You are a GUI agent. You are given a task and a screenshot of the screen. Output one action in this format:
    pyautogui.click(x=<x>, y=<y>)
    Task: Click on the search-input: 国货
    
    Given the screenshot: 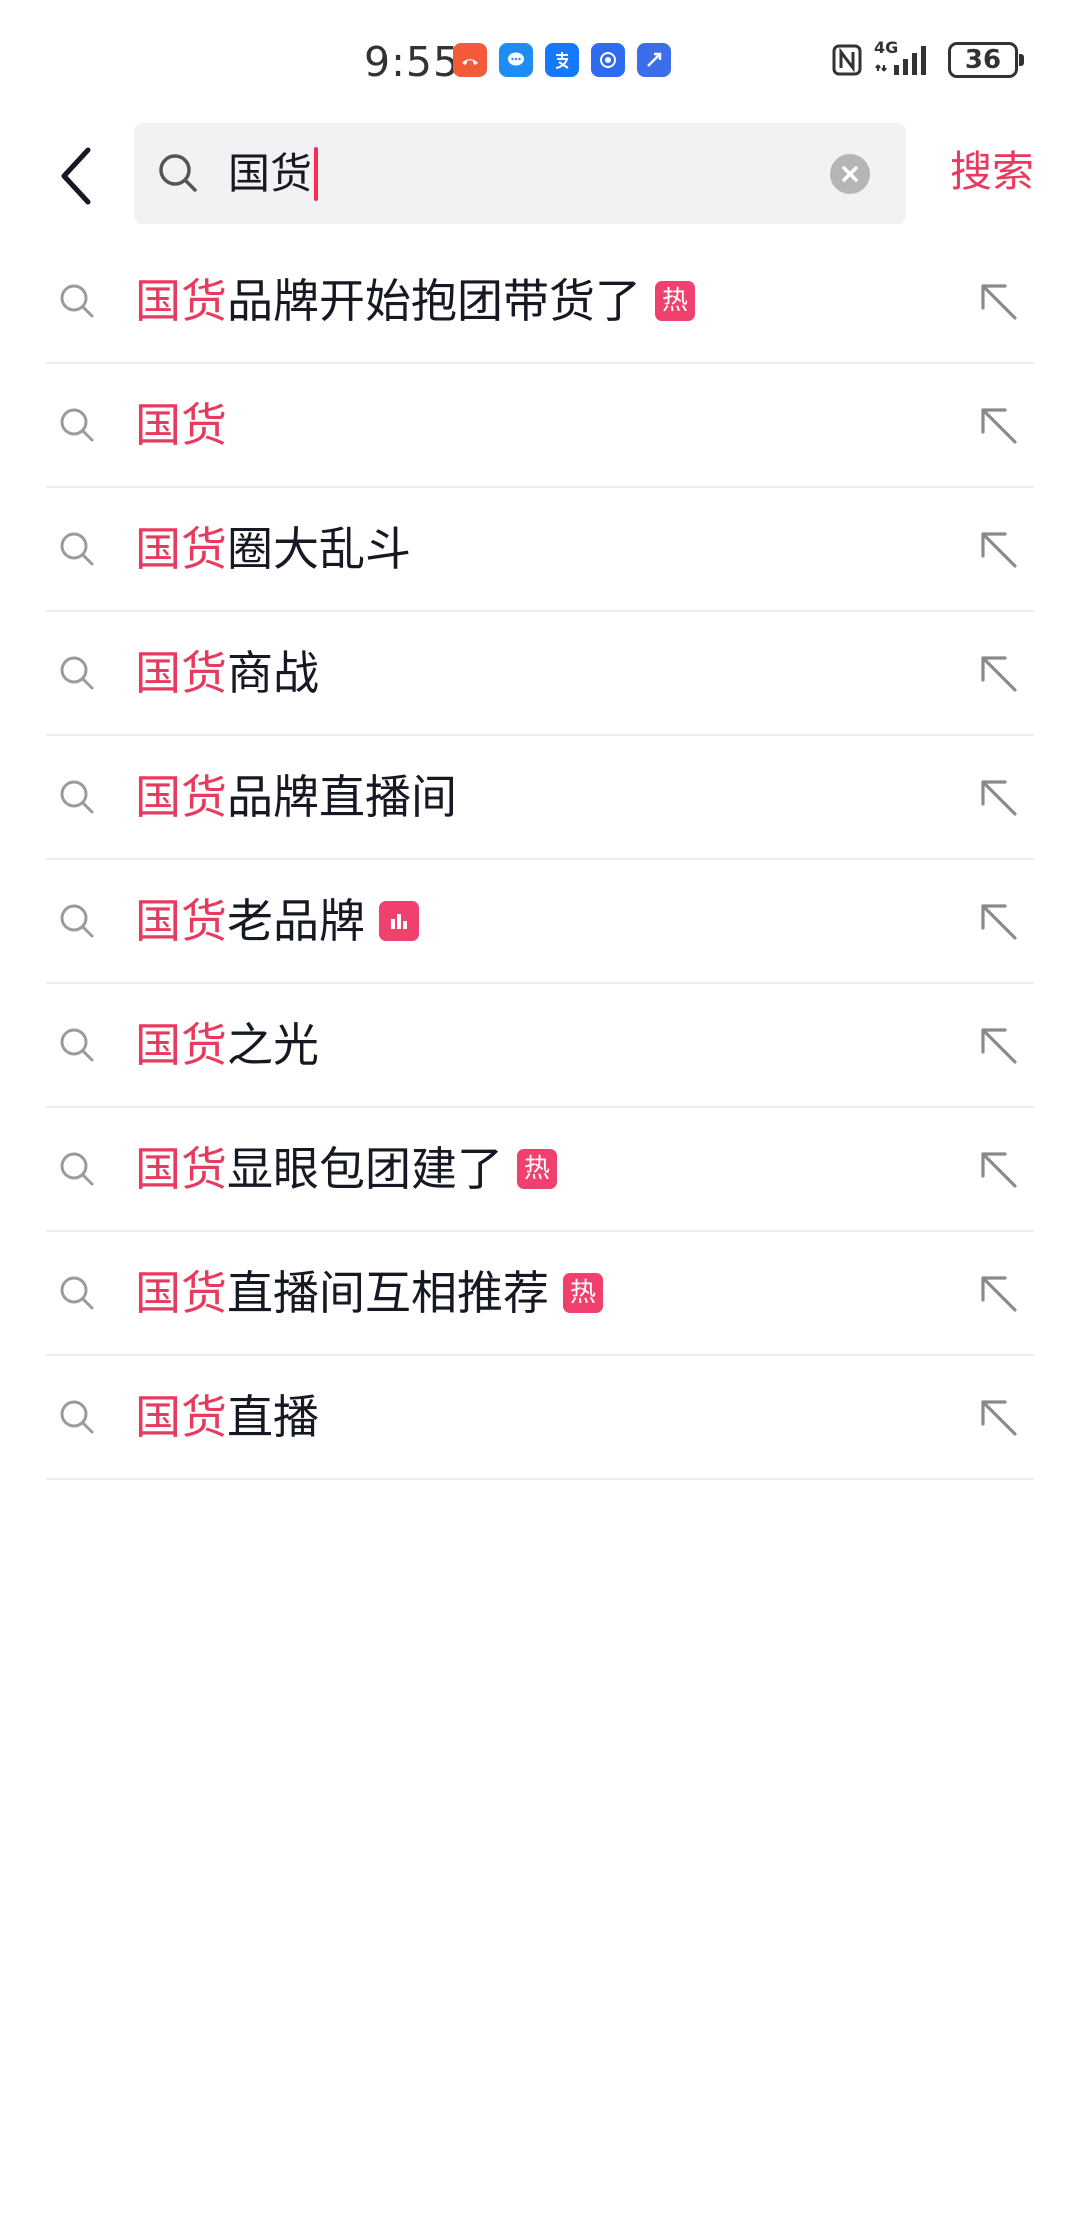 What is the action you would take?
    pyautogui.click(x=273, y=174)
    